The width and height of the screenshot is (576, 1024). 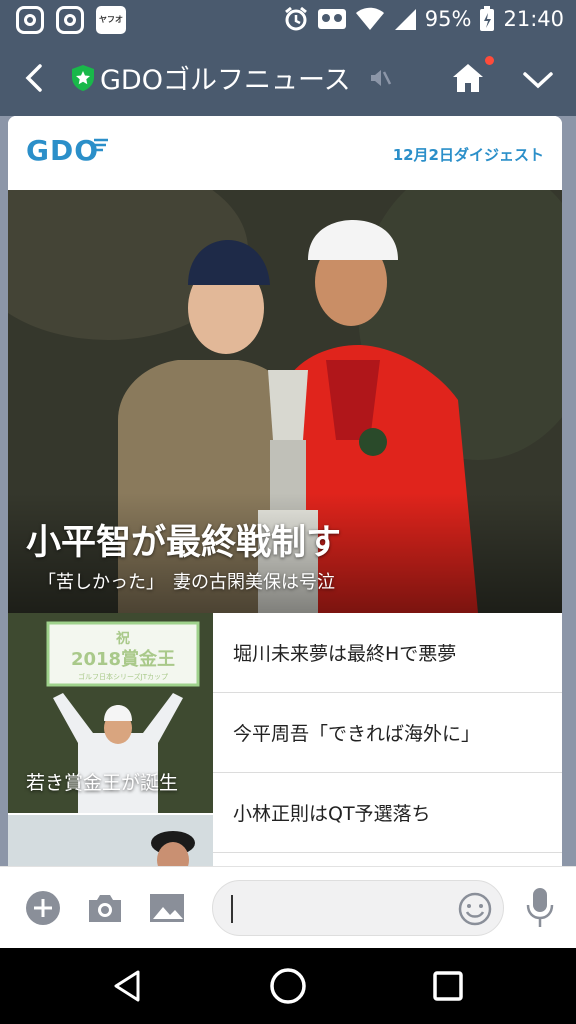 What do you see at coordinates (448, 19) in the screenshot?
I see `battery-percent: 95%` at bounding box center [448, 19].